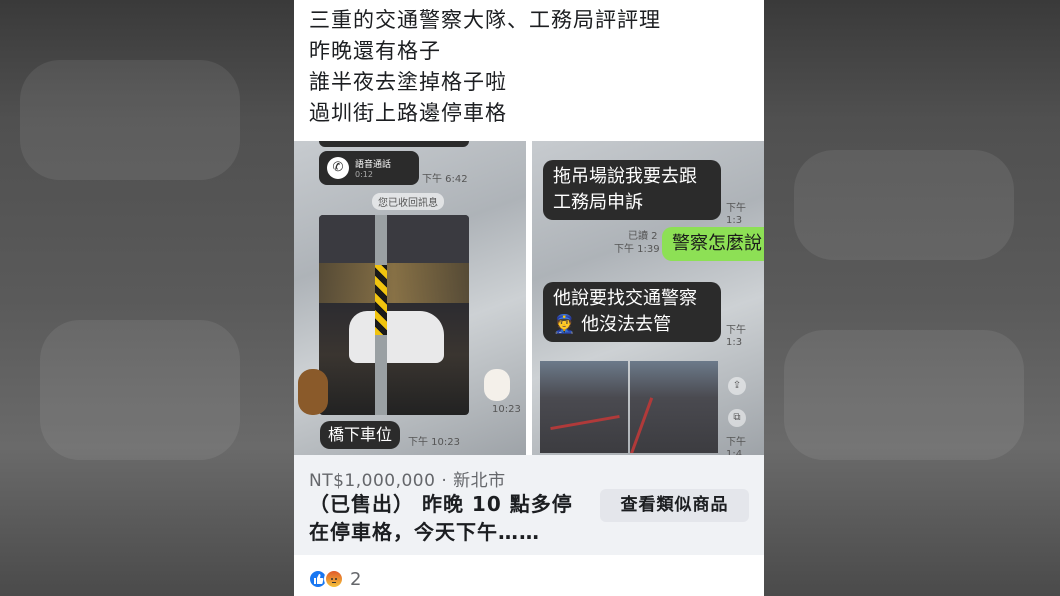  Describe the element at coordinates (396, 337) in the screenshot. I see `car-shape` at that location.